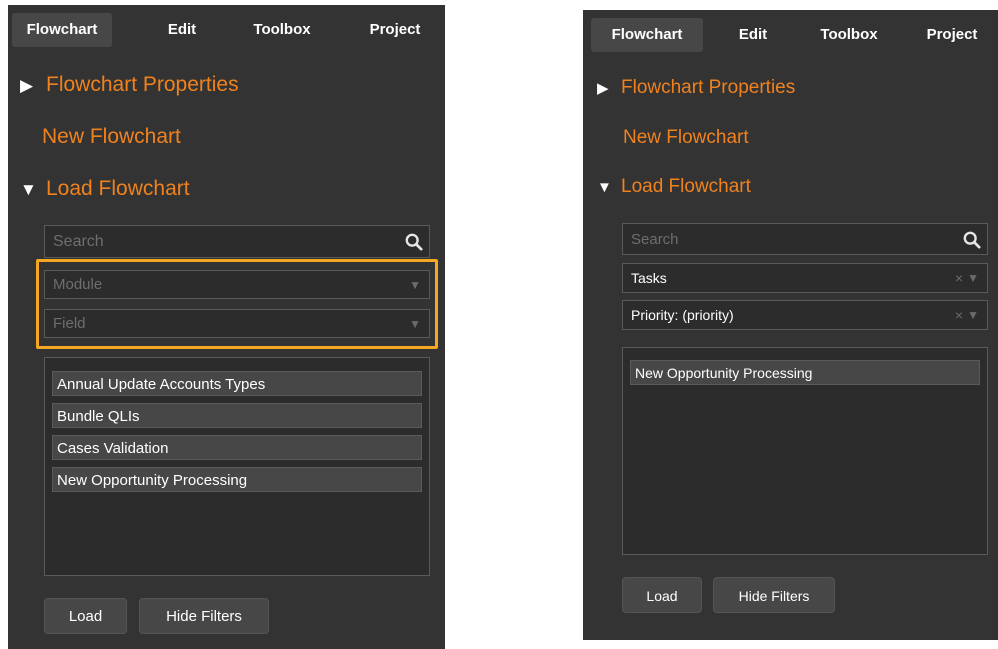  Describe the element at coordinates (237, 447) in the screenshot. I see `list-item: Cases Validation` at that location.